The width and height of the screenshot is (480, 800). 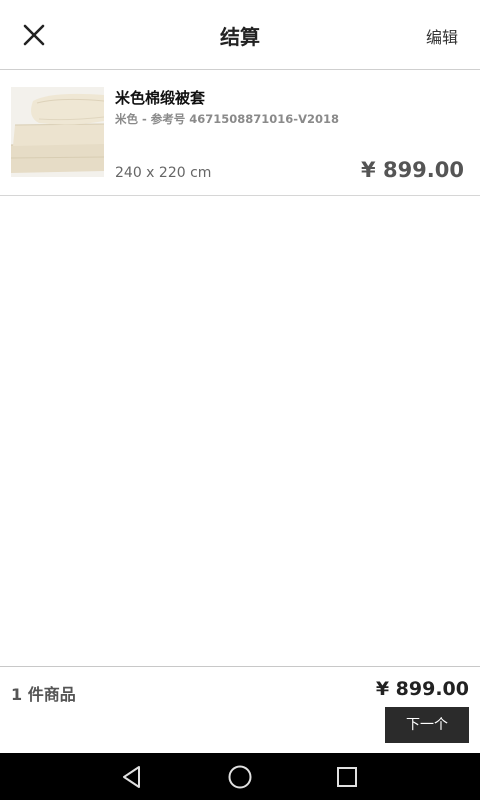 I want to click on nav-recent-button, so click(x=347, y=777).